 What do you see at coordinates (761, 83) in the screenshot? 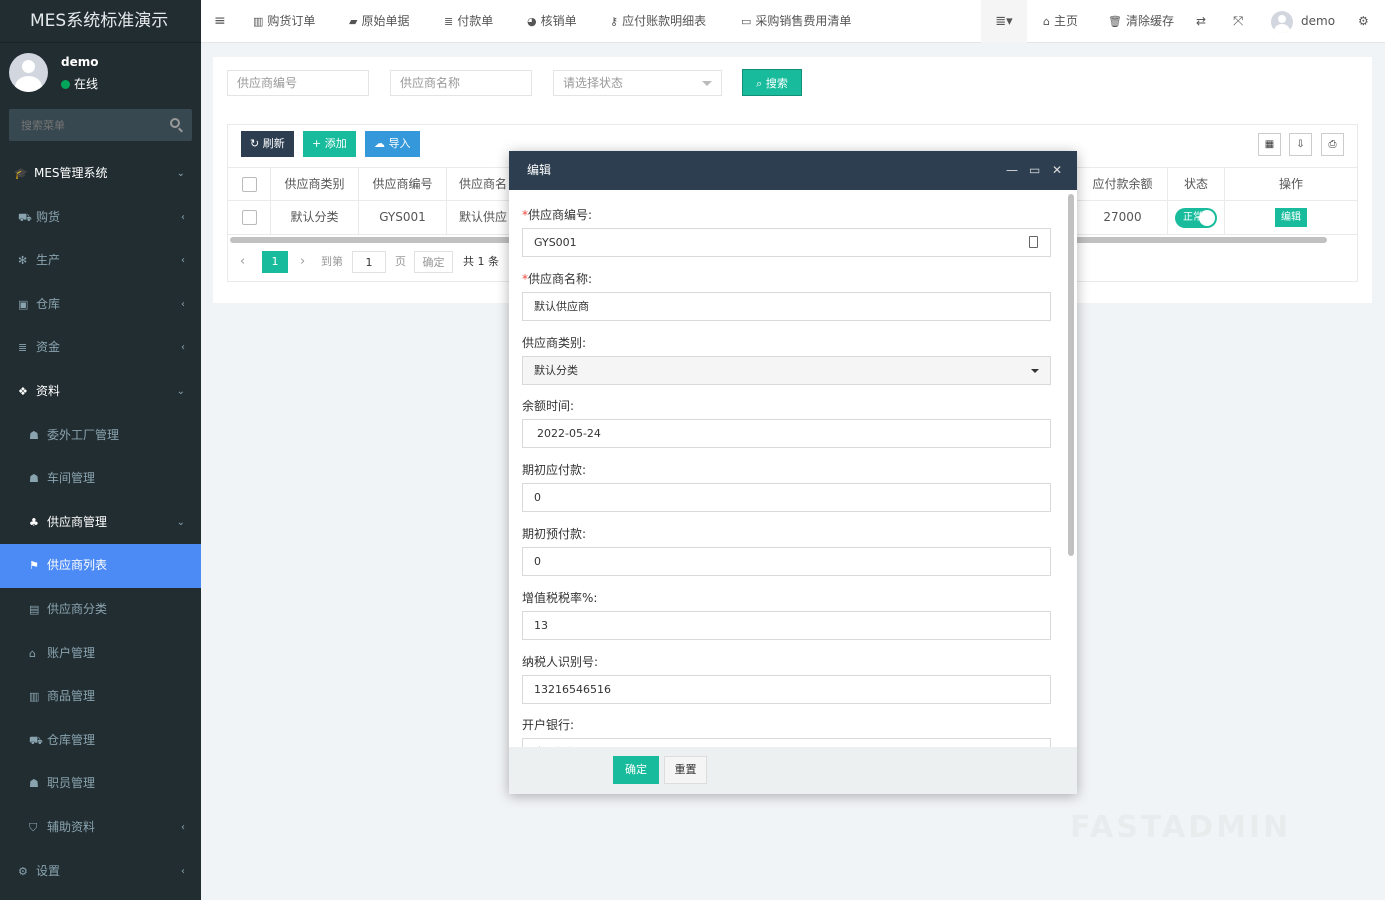
I see `search-icon: ⌕` at bounding box center [761, 83].